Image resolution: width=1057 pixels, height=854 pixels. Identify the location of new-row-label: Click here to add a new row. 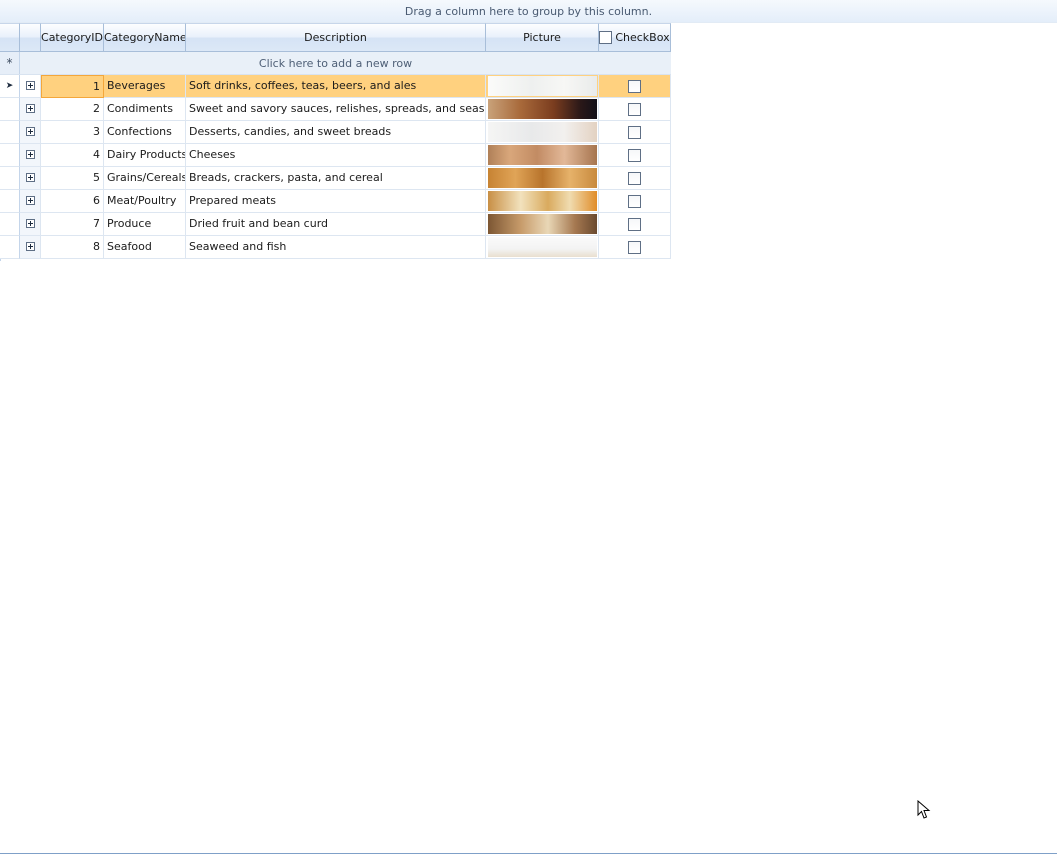
(335, 63).